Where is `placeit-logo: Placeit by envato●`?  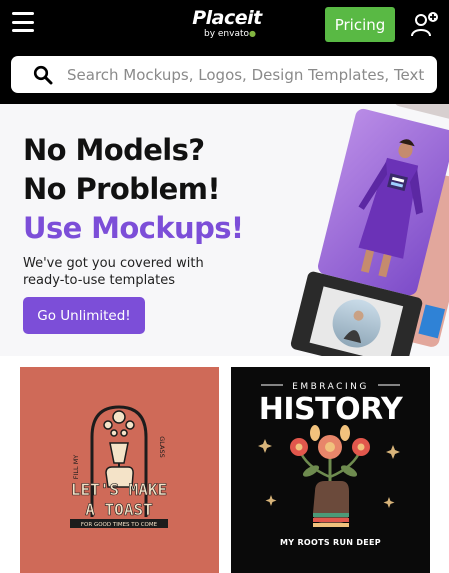 placeit-logo: Placeit by envato● is located at coordinates (227, 24).